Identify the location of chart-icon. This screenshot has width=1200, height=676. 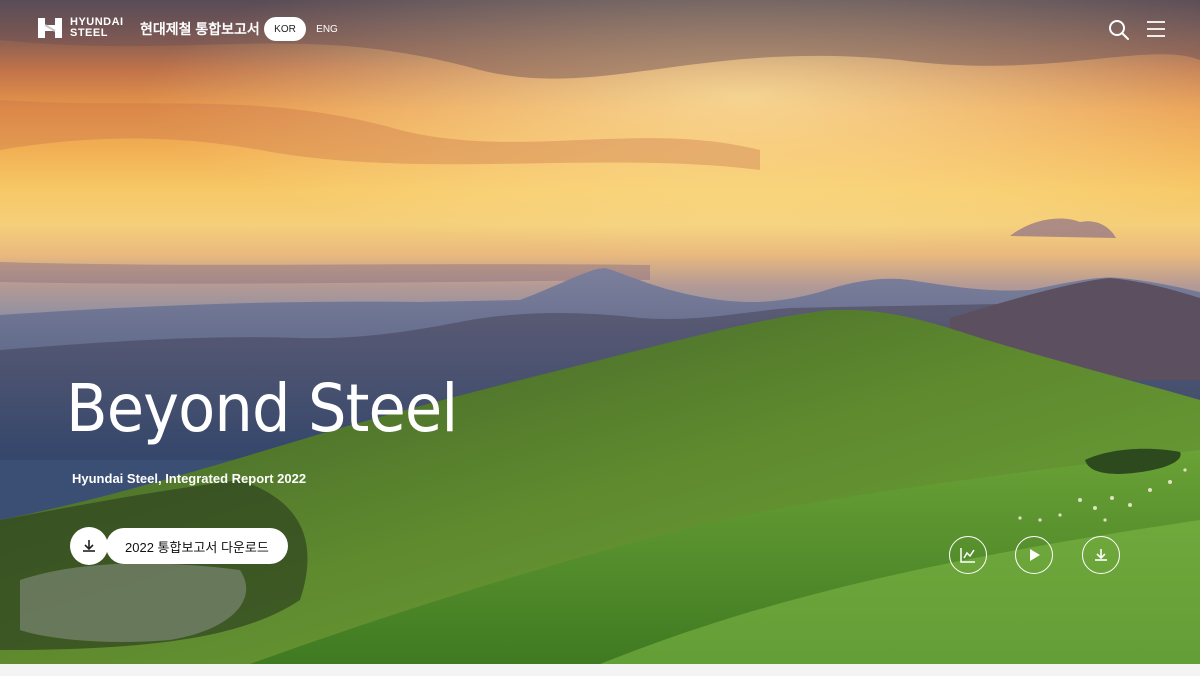
(967, 555).